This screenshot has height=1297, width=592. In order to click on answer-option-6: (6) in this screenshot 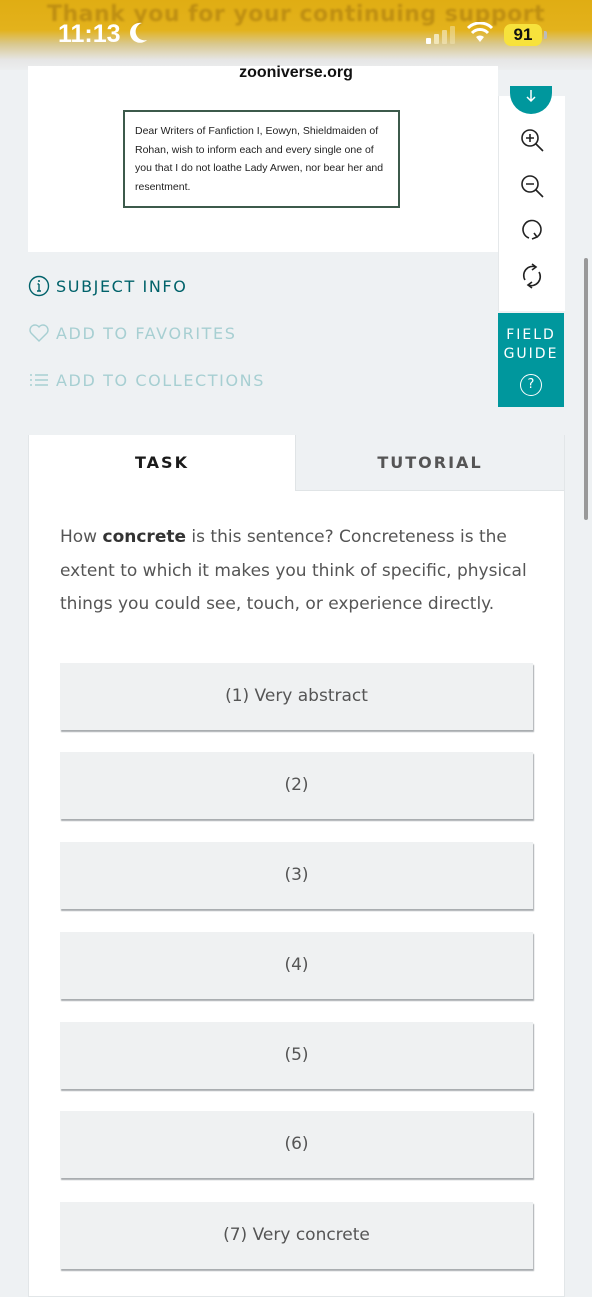, I will do `click(296, 1144)`.